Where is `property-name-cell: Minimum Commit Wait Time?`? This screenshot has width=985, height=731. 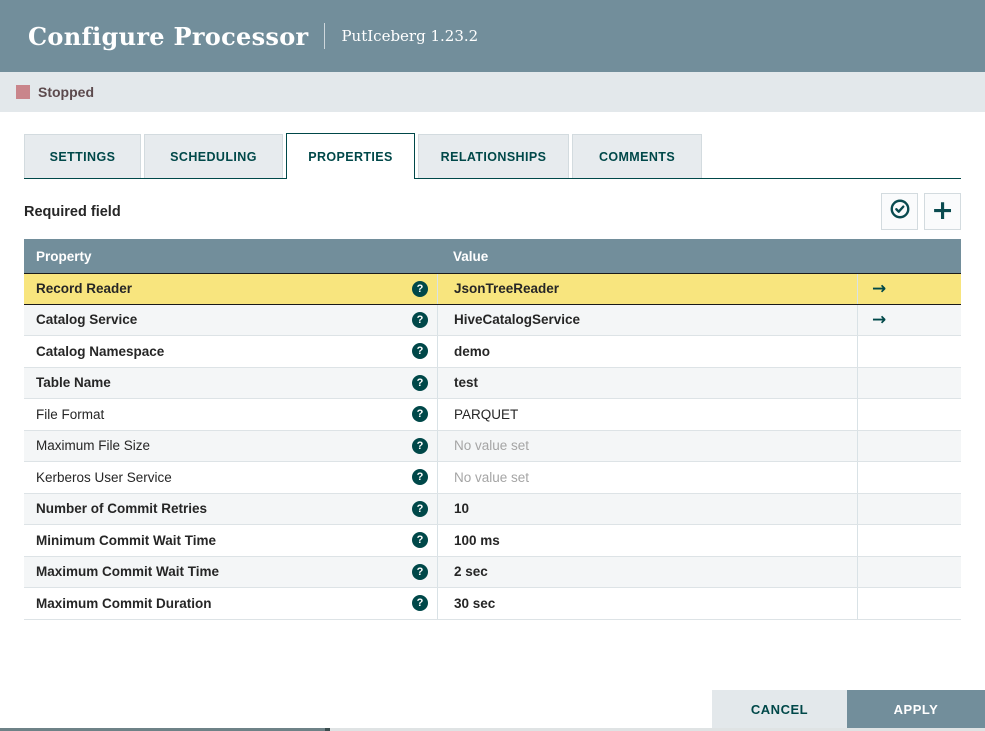
property-name-cell: Minimum Commit Wait Time? is located at coordinates (230, 540).